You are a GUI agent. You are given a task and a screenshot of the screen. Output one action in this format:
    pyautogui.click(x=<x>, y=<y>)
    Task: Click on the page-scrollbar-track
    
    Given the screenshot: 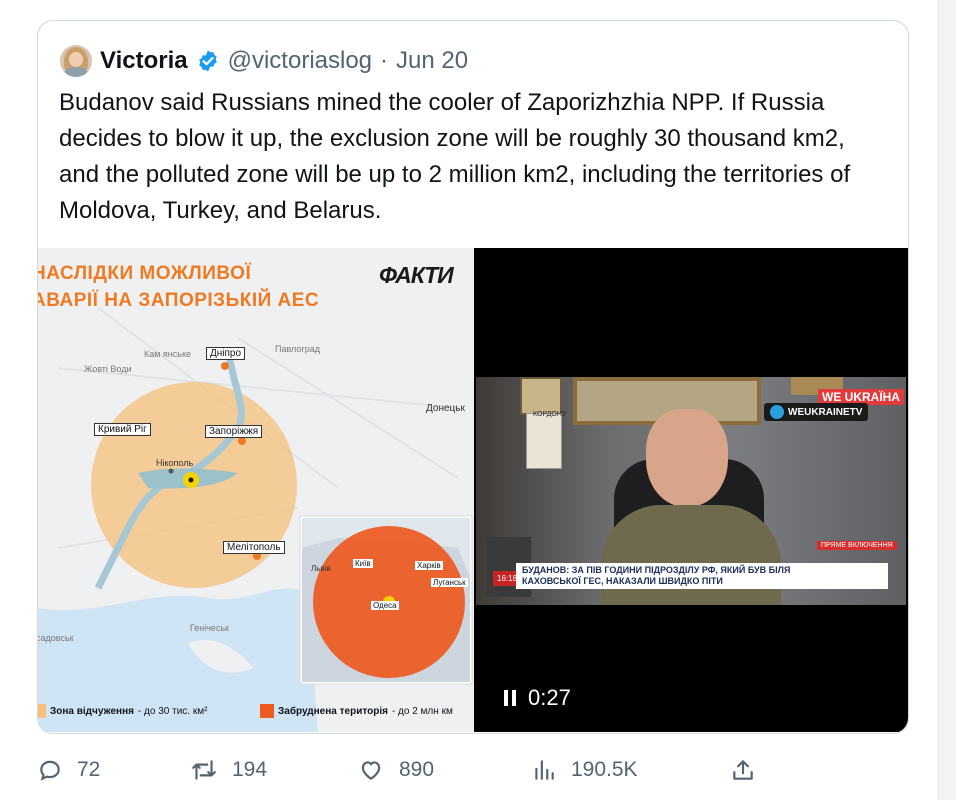 What is the action you would take?
    pyautogui.click(x=947, y=400)
    